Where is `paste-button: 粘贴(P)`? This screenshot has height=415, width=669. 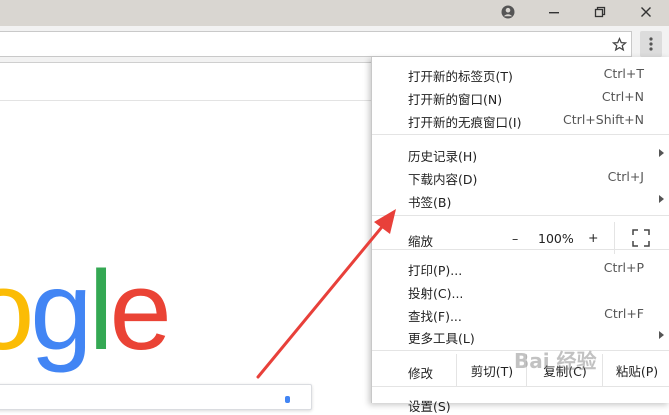 paste-button: 粘贴(P) is located at coordinates (635, 370).